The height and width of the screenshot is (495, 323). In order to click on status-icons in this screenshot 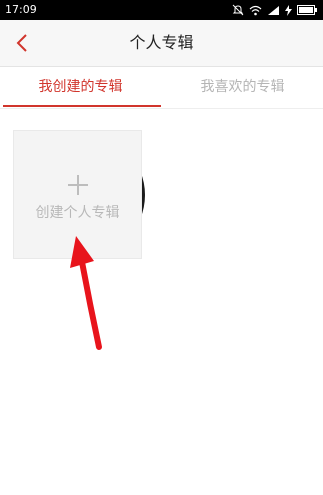, I will do `click(274, 10)`.